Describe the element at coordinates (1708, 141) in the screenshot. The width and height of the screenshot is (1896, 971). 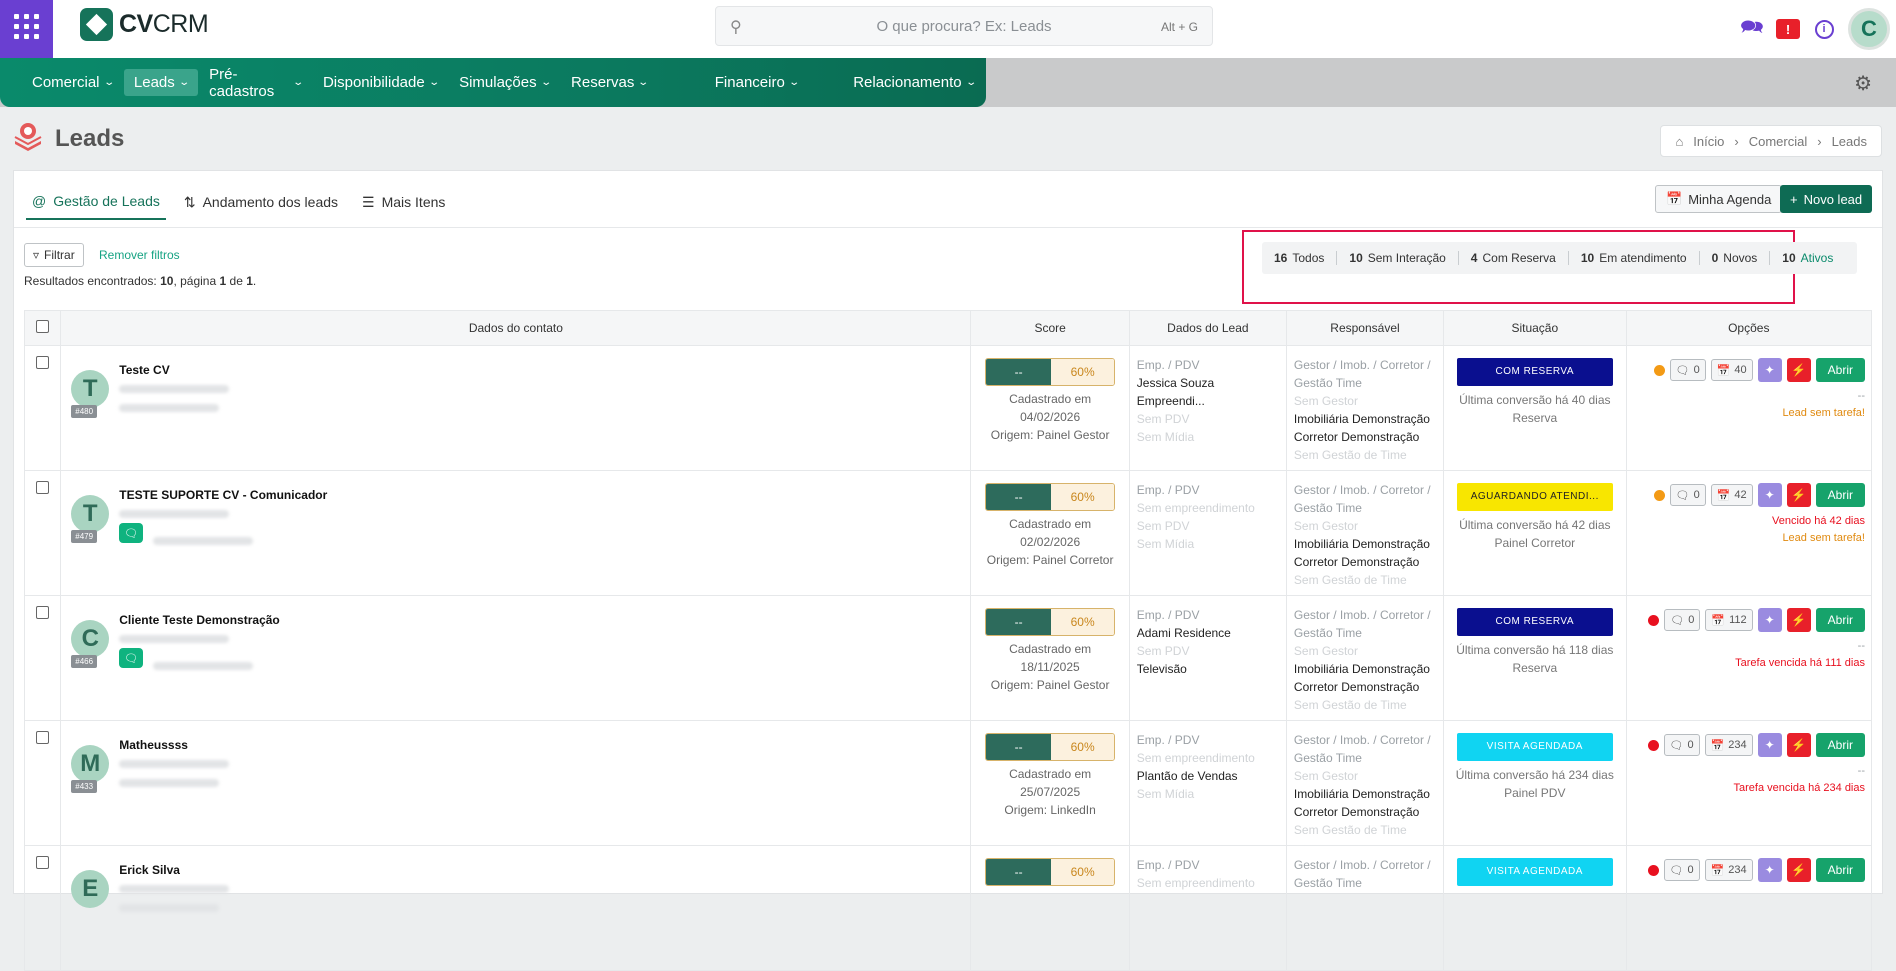
I see `breadcrumb-home: Início` at that location.